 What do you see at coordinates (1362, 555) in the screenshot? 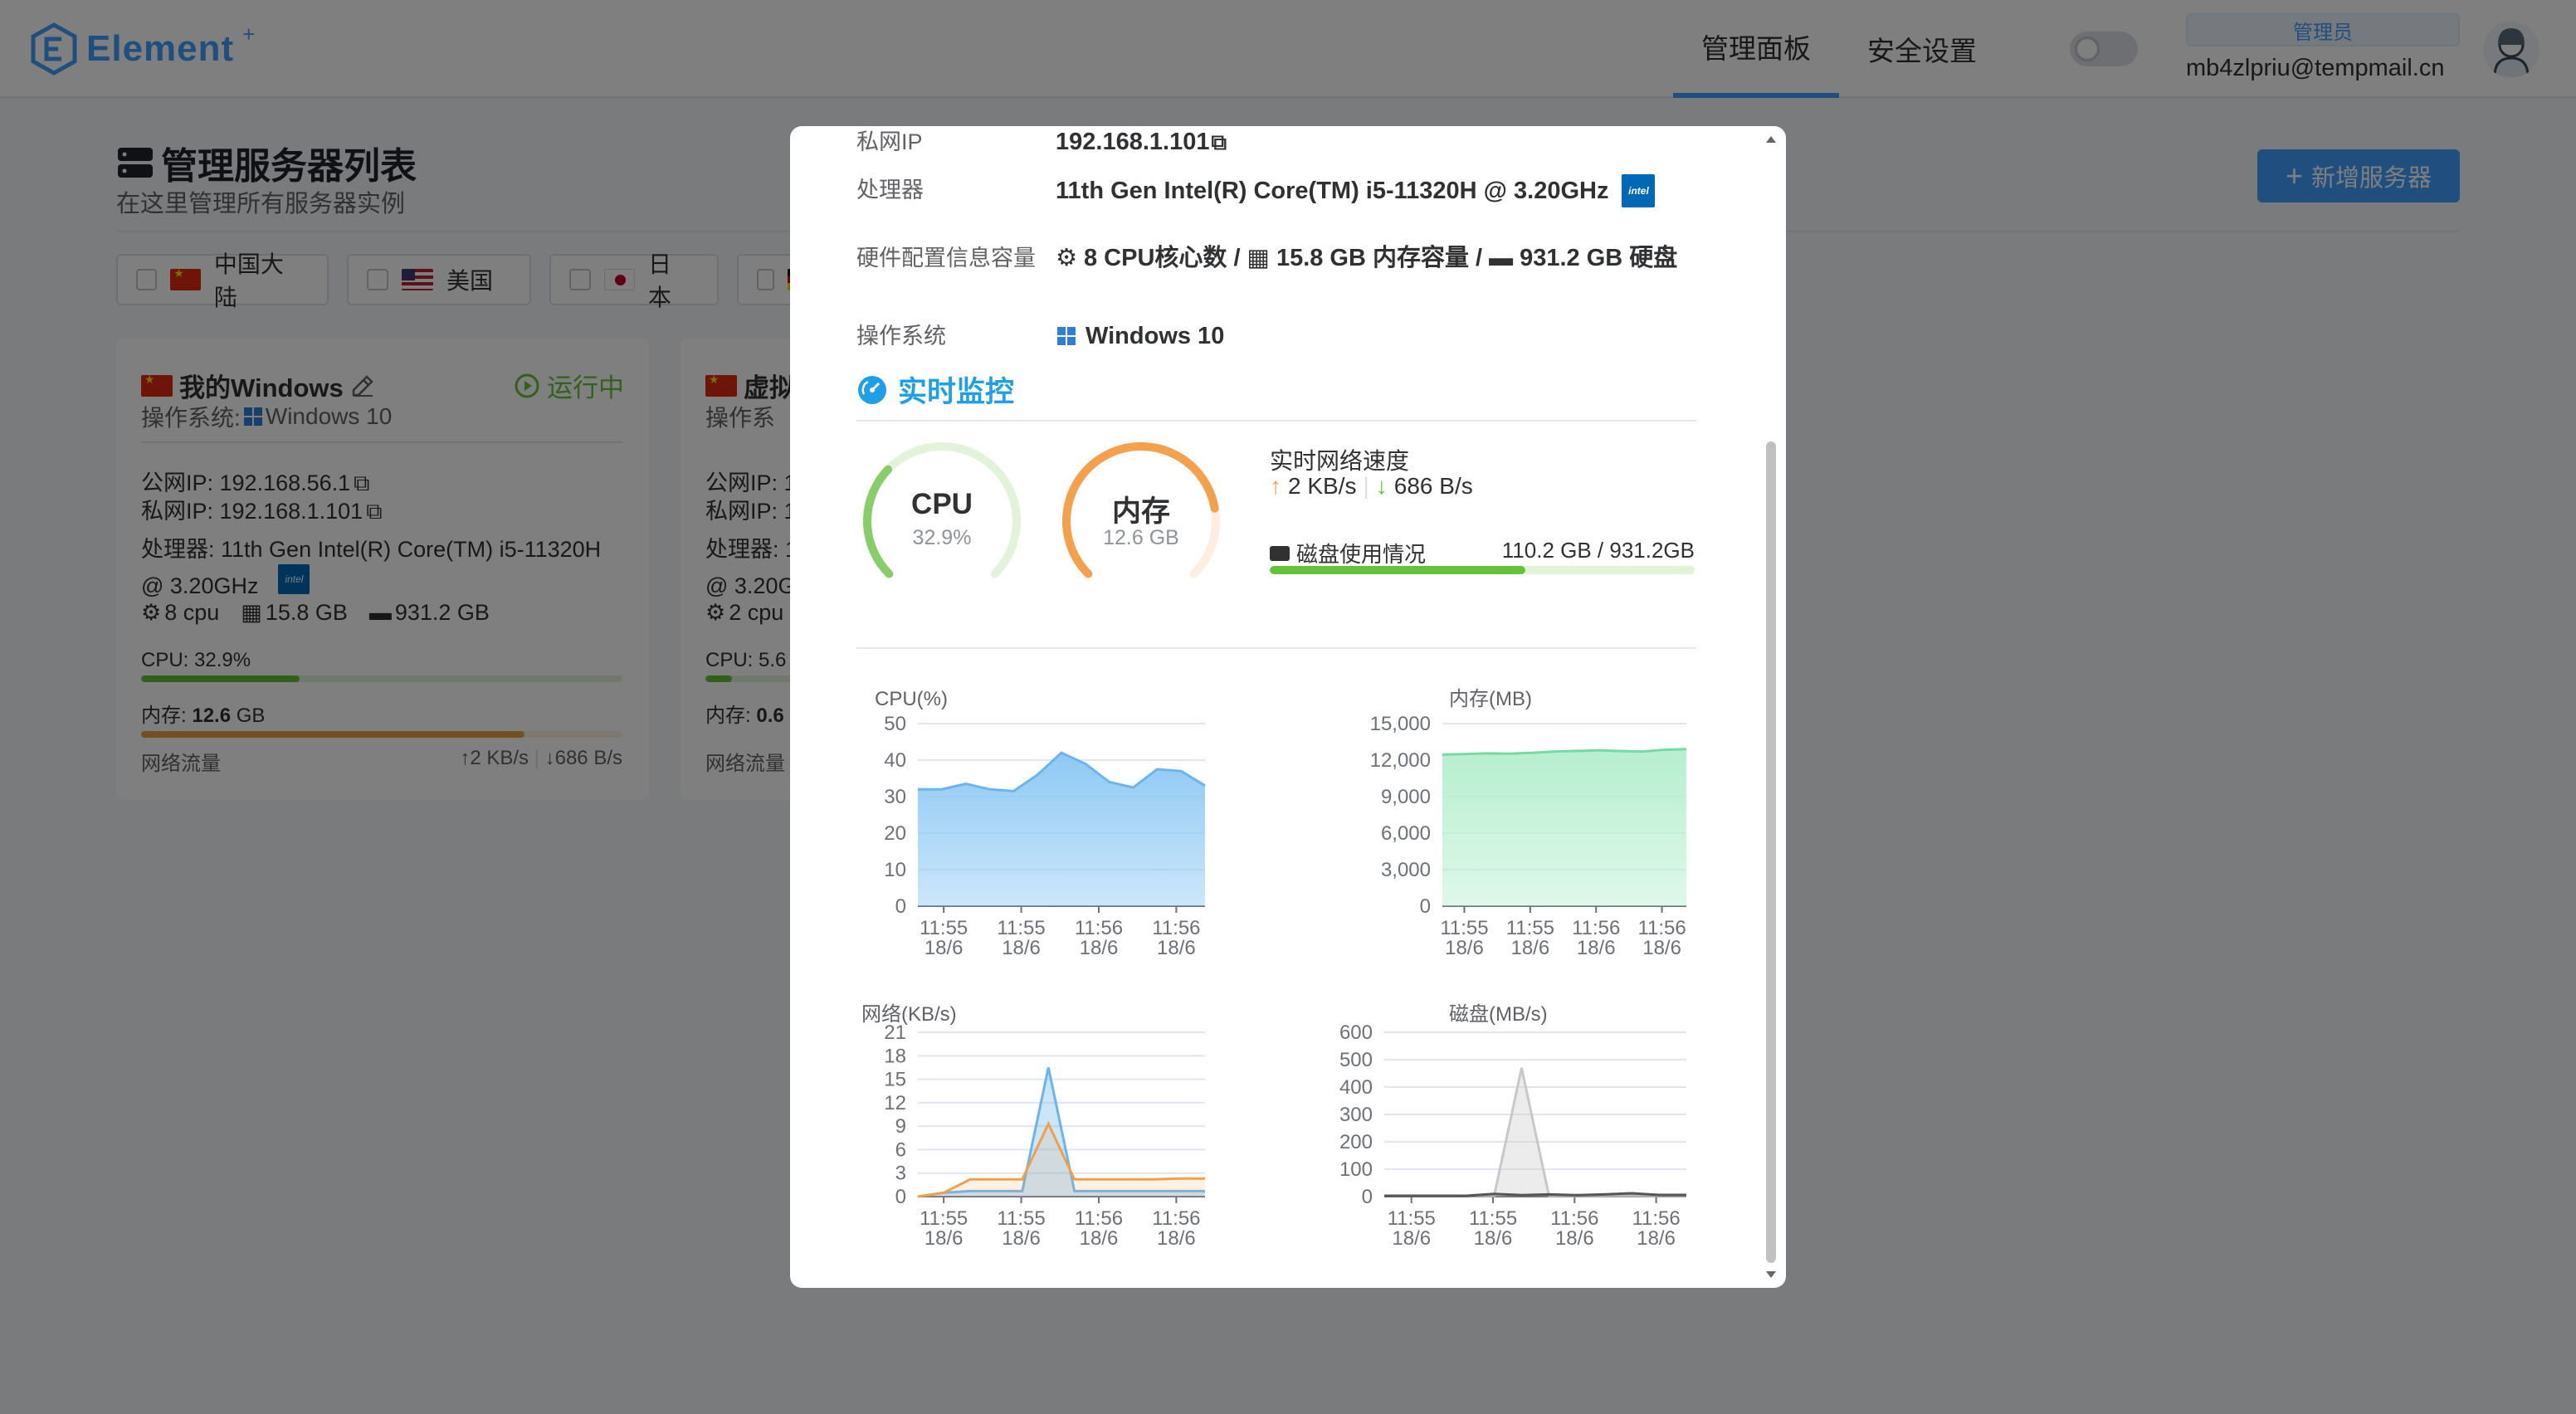
I see `disk-usage-label: 磁盘使用情况` at bounding box center [1362, 555].